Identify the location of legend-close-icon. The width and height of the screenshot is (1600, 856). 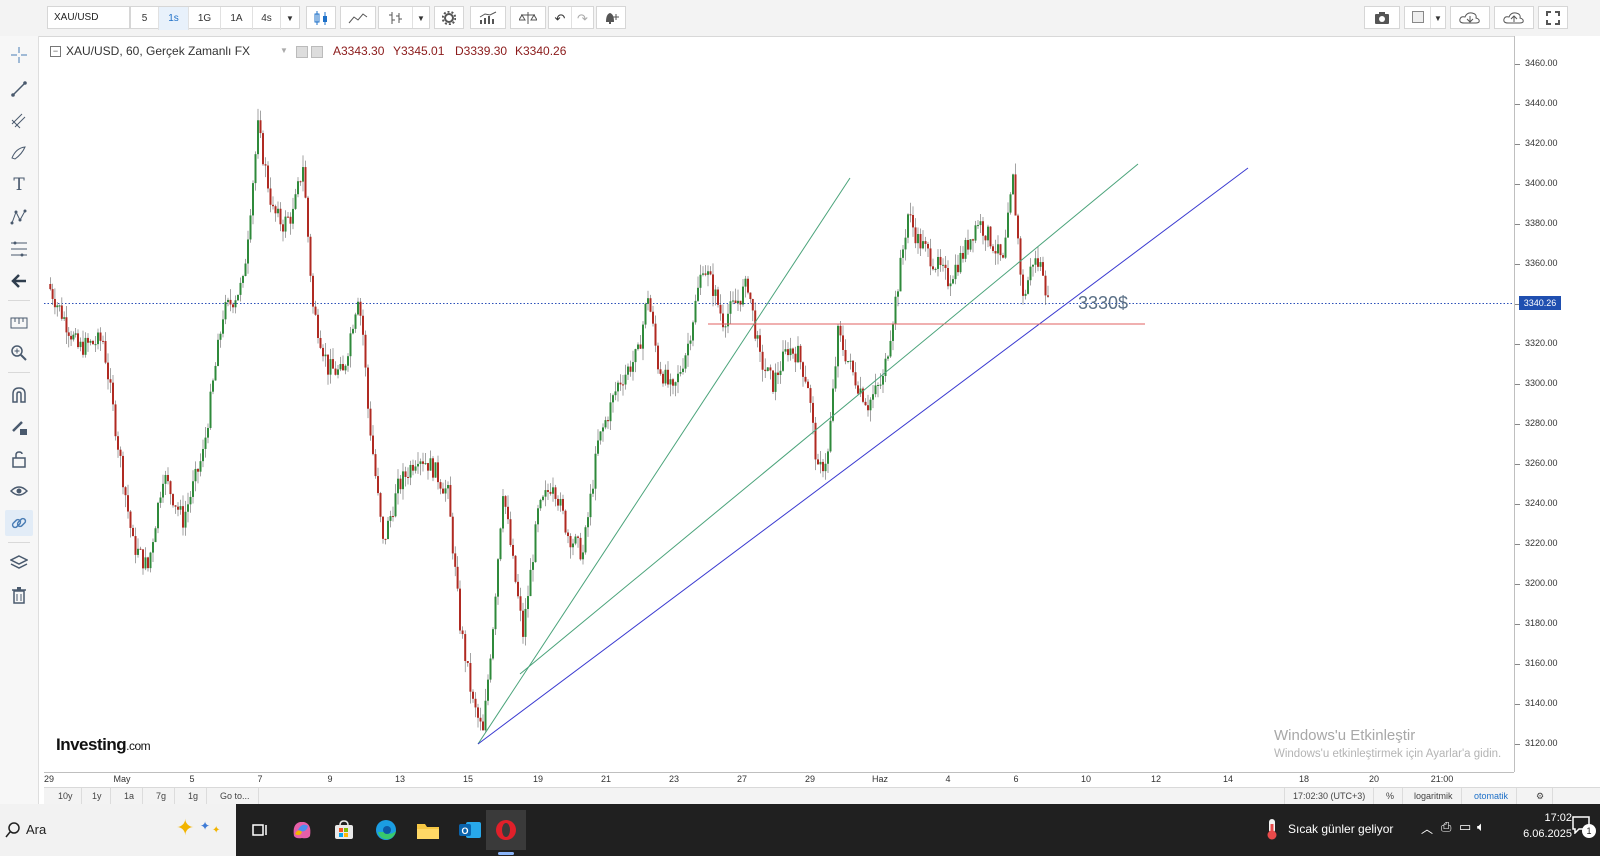
(317, 52).